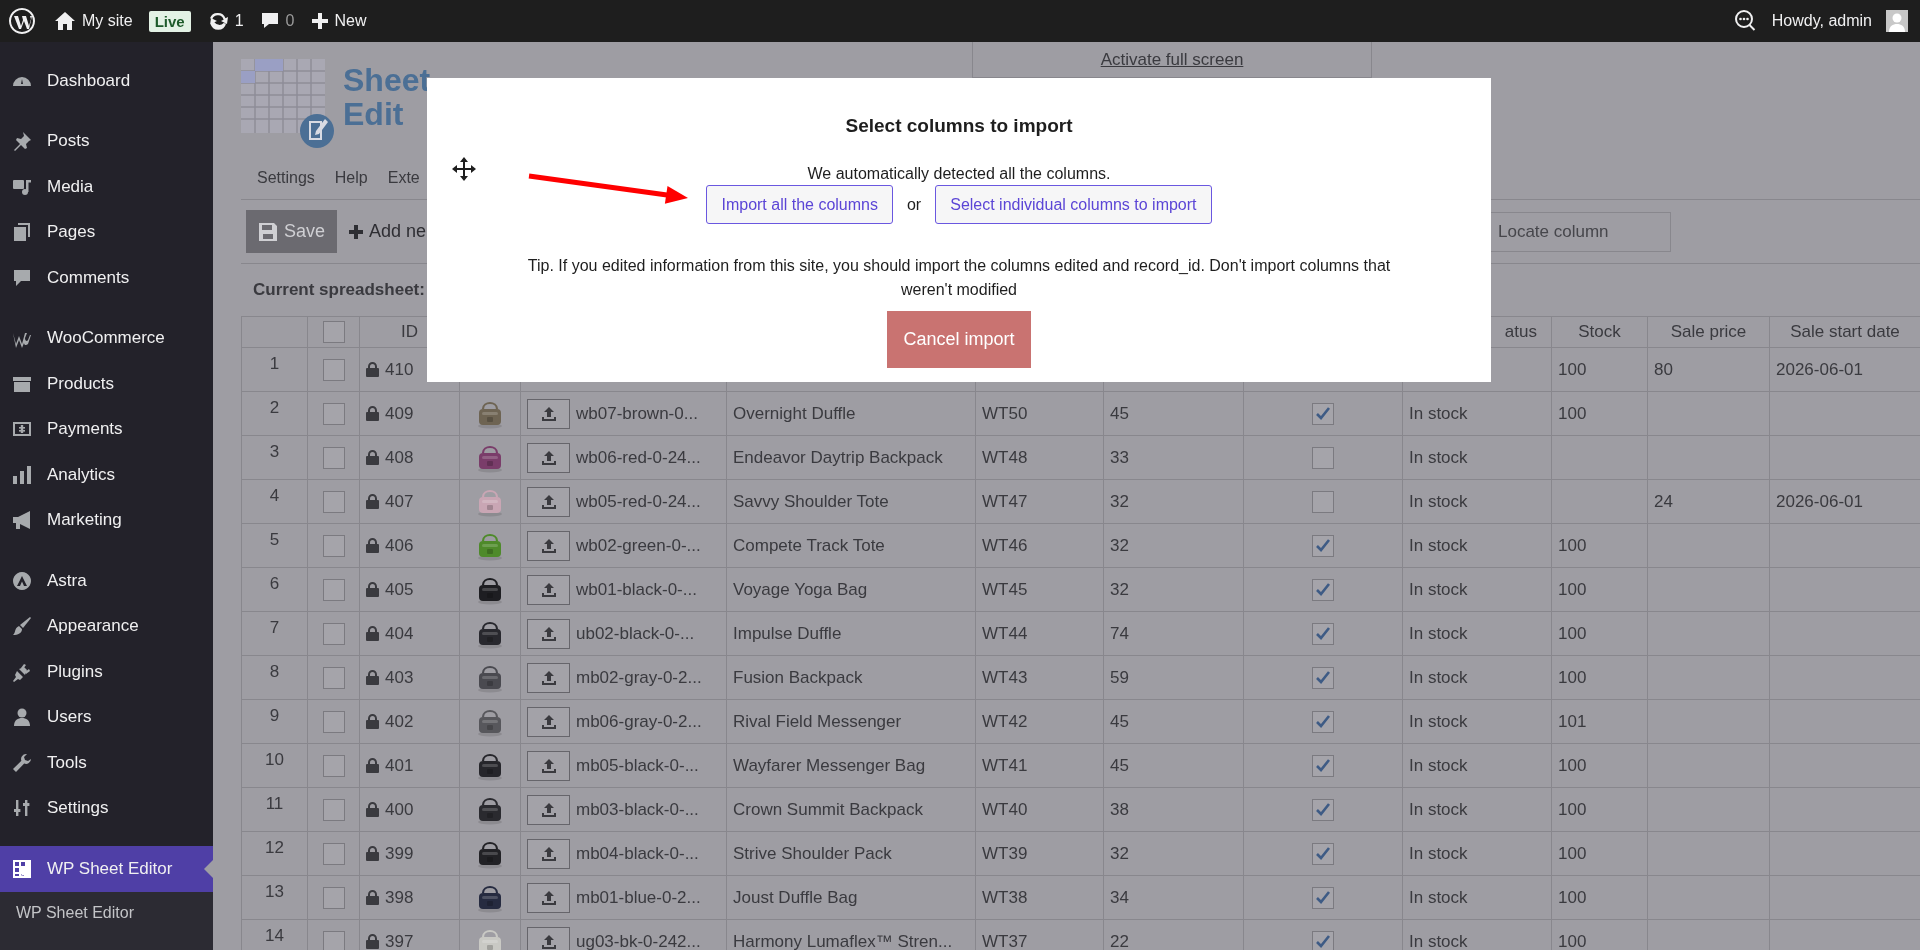 The height and width of the screenshot is (950, 1920). I want to click on cell-text: 410, so click(399, 369).